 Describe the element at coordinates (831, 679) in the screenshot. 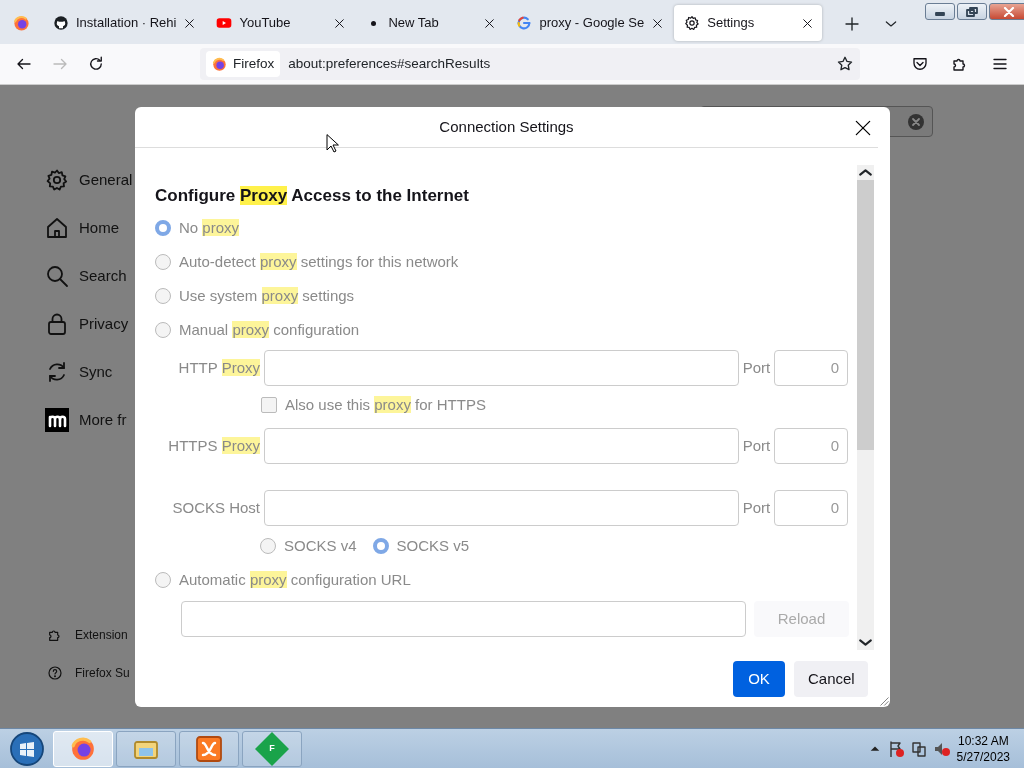

I see `cancel-button: Cancel` at that location.